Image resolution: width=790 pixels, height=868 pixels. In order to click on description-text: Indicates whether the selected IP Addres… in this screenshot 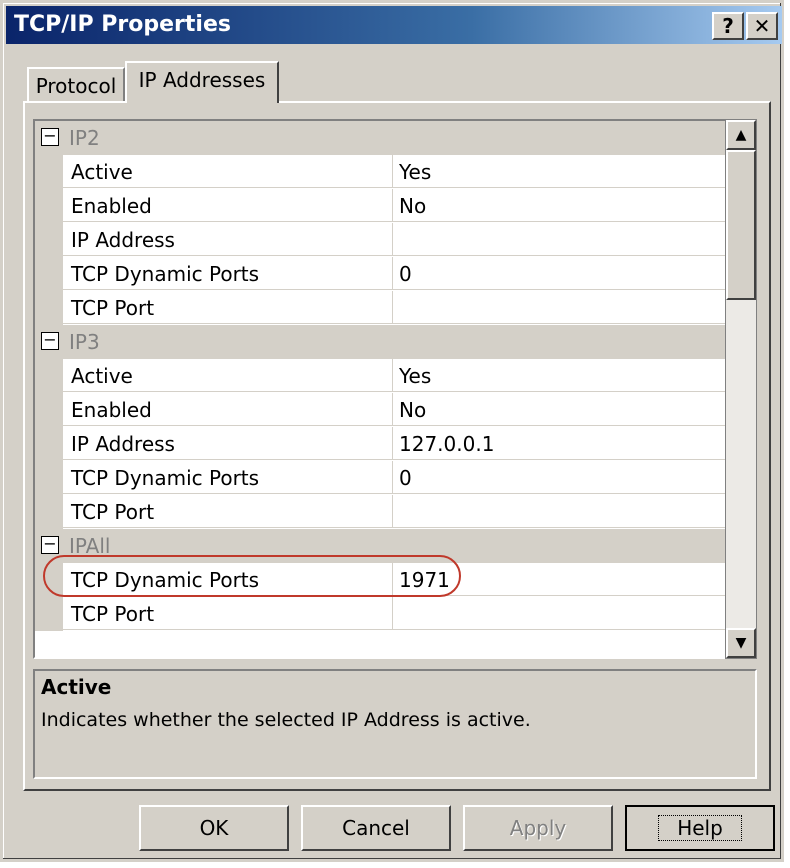, I will do `click(286, 720)`.